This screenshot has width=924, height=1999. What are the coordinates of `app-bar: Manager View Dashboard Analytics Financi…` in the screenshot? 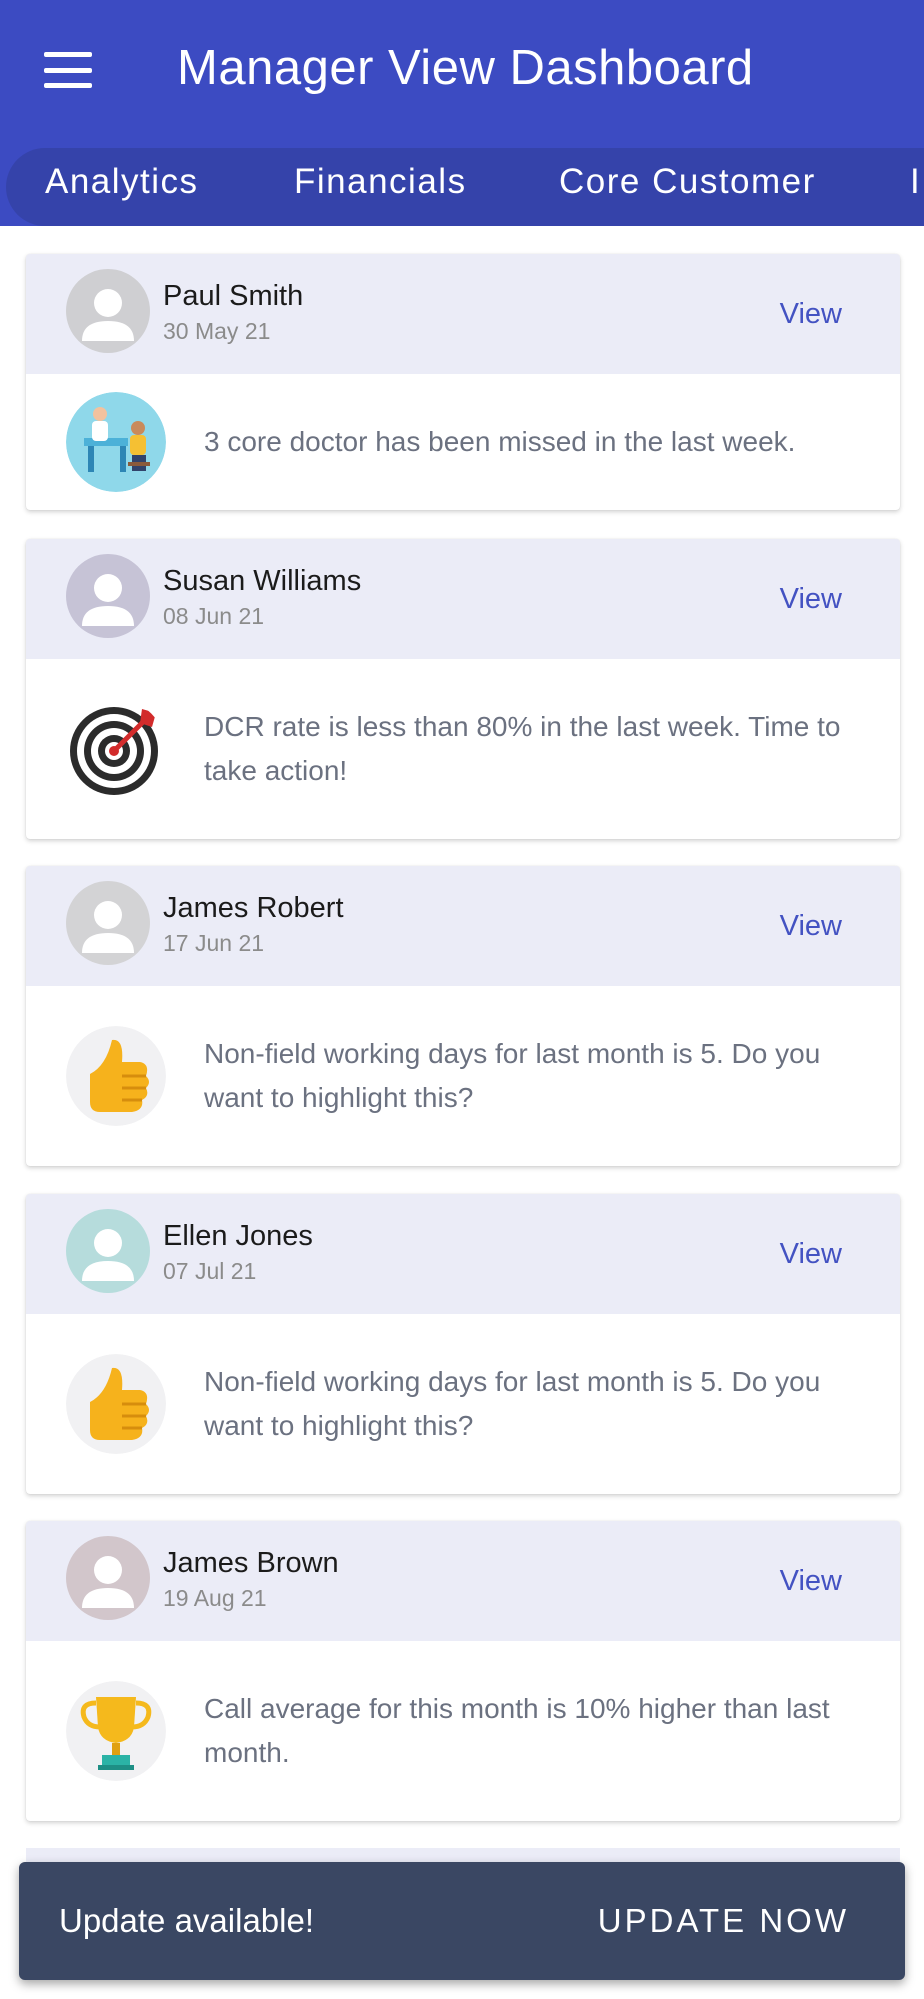 It's located at (462, 113).